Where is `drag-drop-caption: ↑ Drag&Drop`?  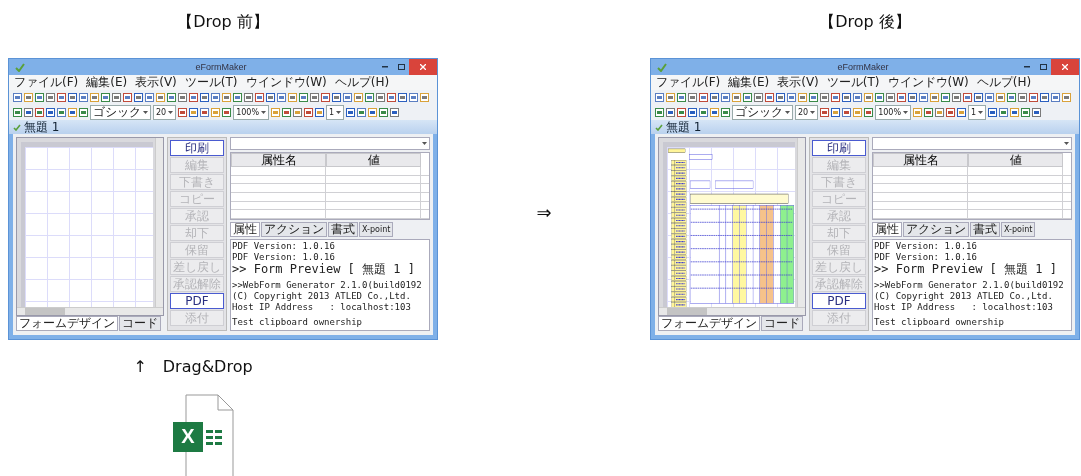
drag-drop-caption: ↑ Drag&Drop is located at coordinates (193, 367).